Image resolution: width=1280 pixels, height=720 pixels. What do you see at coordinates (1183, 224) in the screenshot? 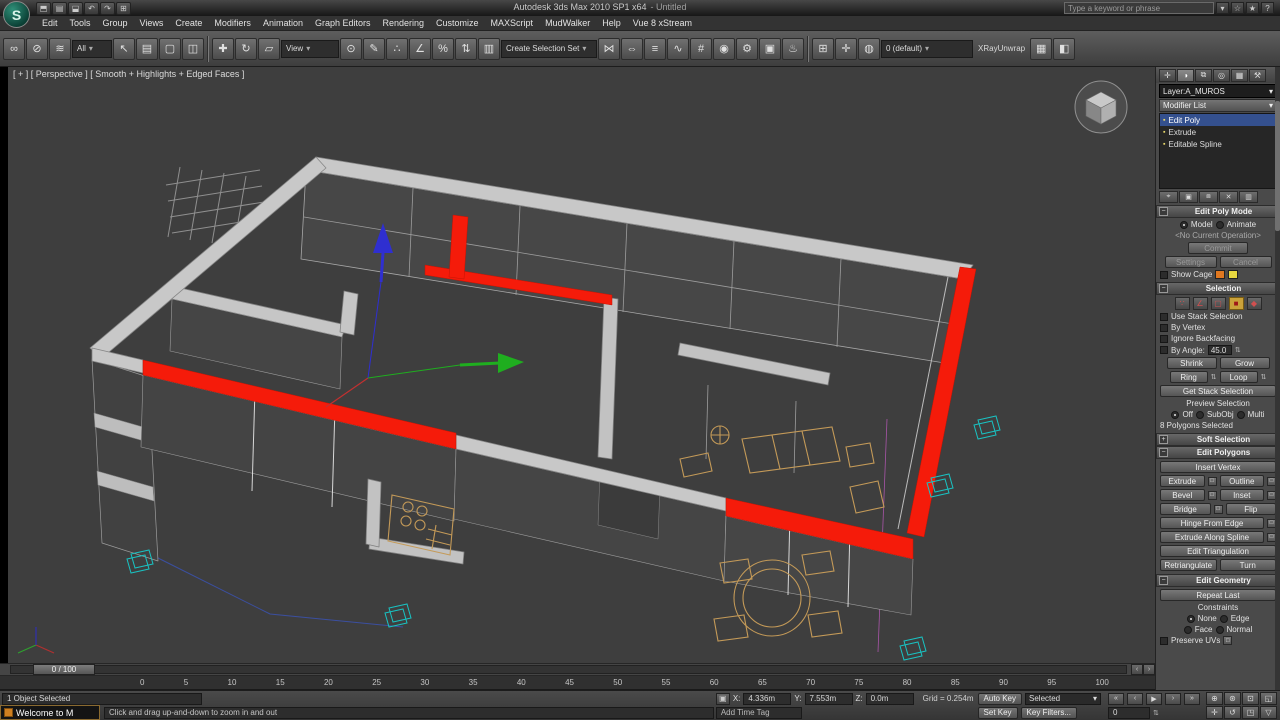
I see `model-radio` at bounding box center [1183, 224].